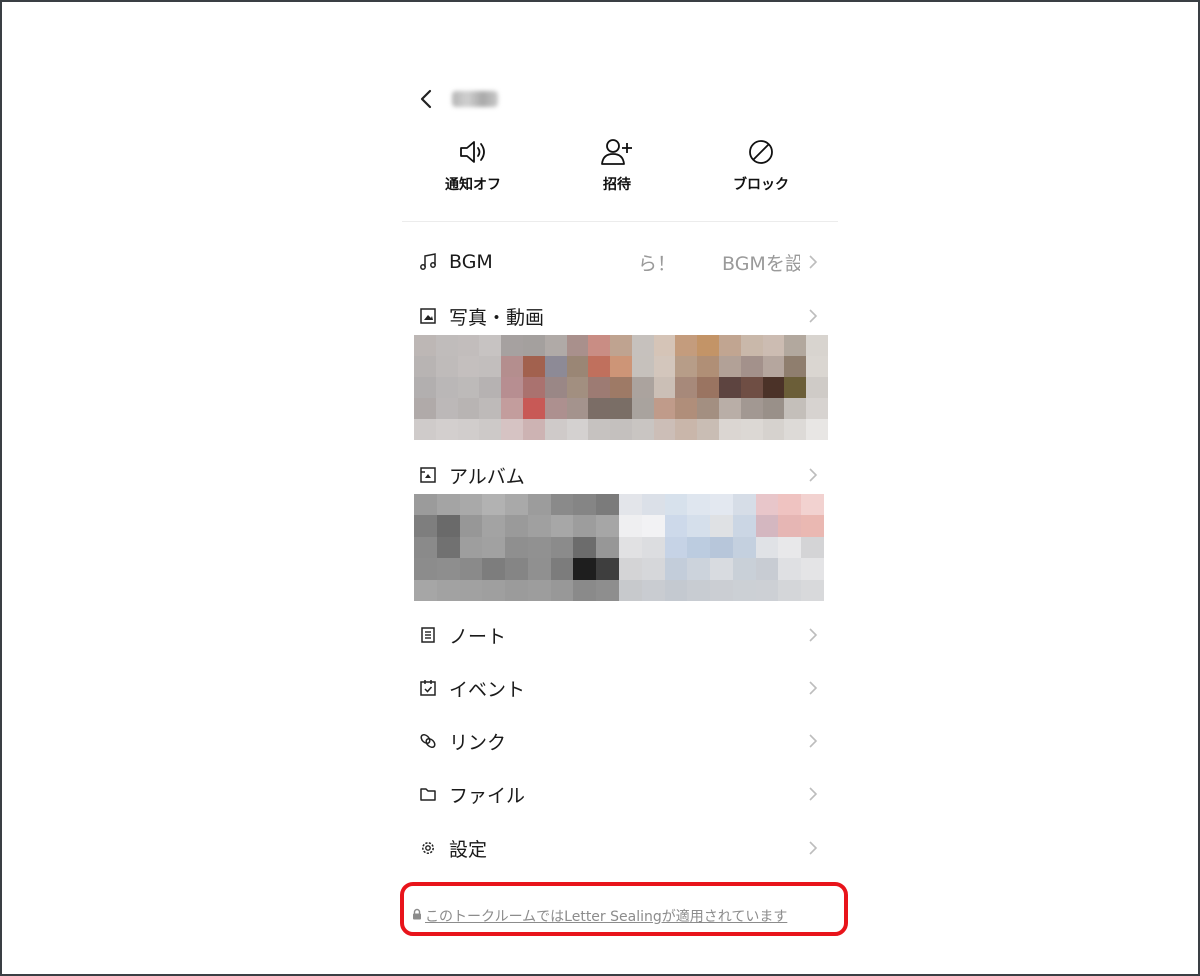 The height and width of the screenshot is (976, 1200). Describe the element at coordinates (761, 185) in the screenshot. I see `block-label: ブロック` at that location.